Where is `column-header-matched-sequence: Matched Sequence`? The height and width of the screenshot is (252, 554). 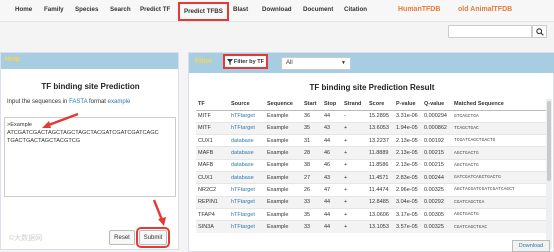 column-header-matched-sequence: Matched Sequence is located at coordinates (499, 105).